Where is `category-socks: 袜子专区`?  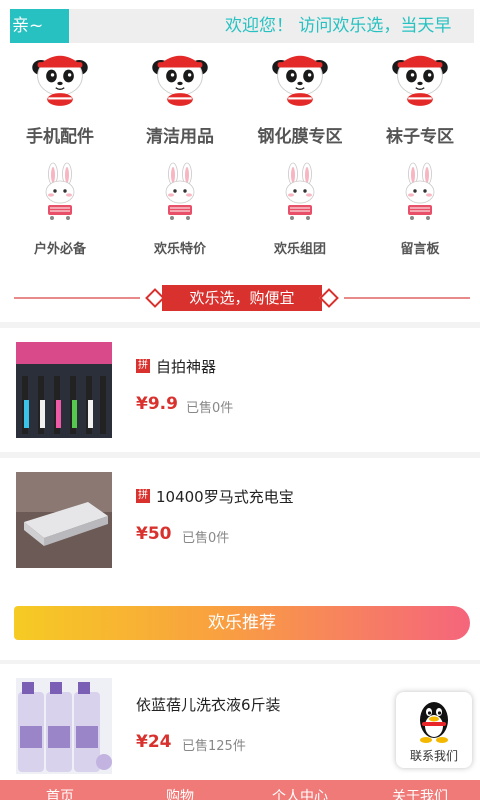
category-socks: 袜子专区 is located at coordinates (420, 95).